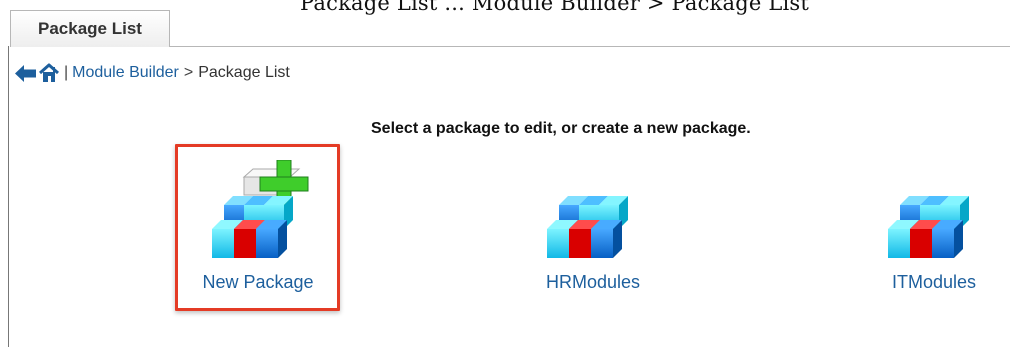 This screenshot has height=347, width=1010. Describe the element at coordinates (49, 73) in the screenshot. I see `home-icon` at that location.